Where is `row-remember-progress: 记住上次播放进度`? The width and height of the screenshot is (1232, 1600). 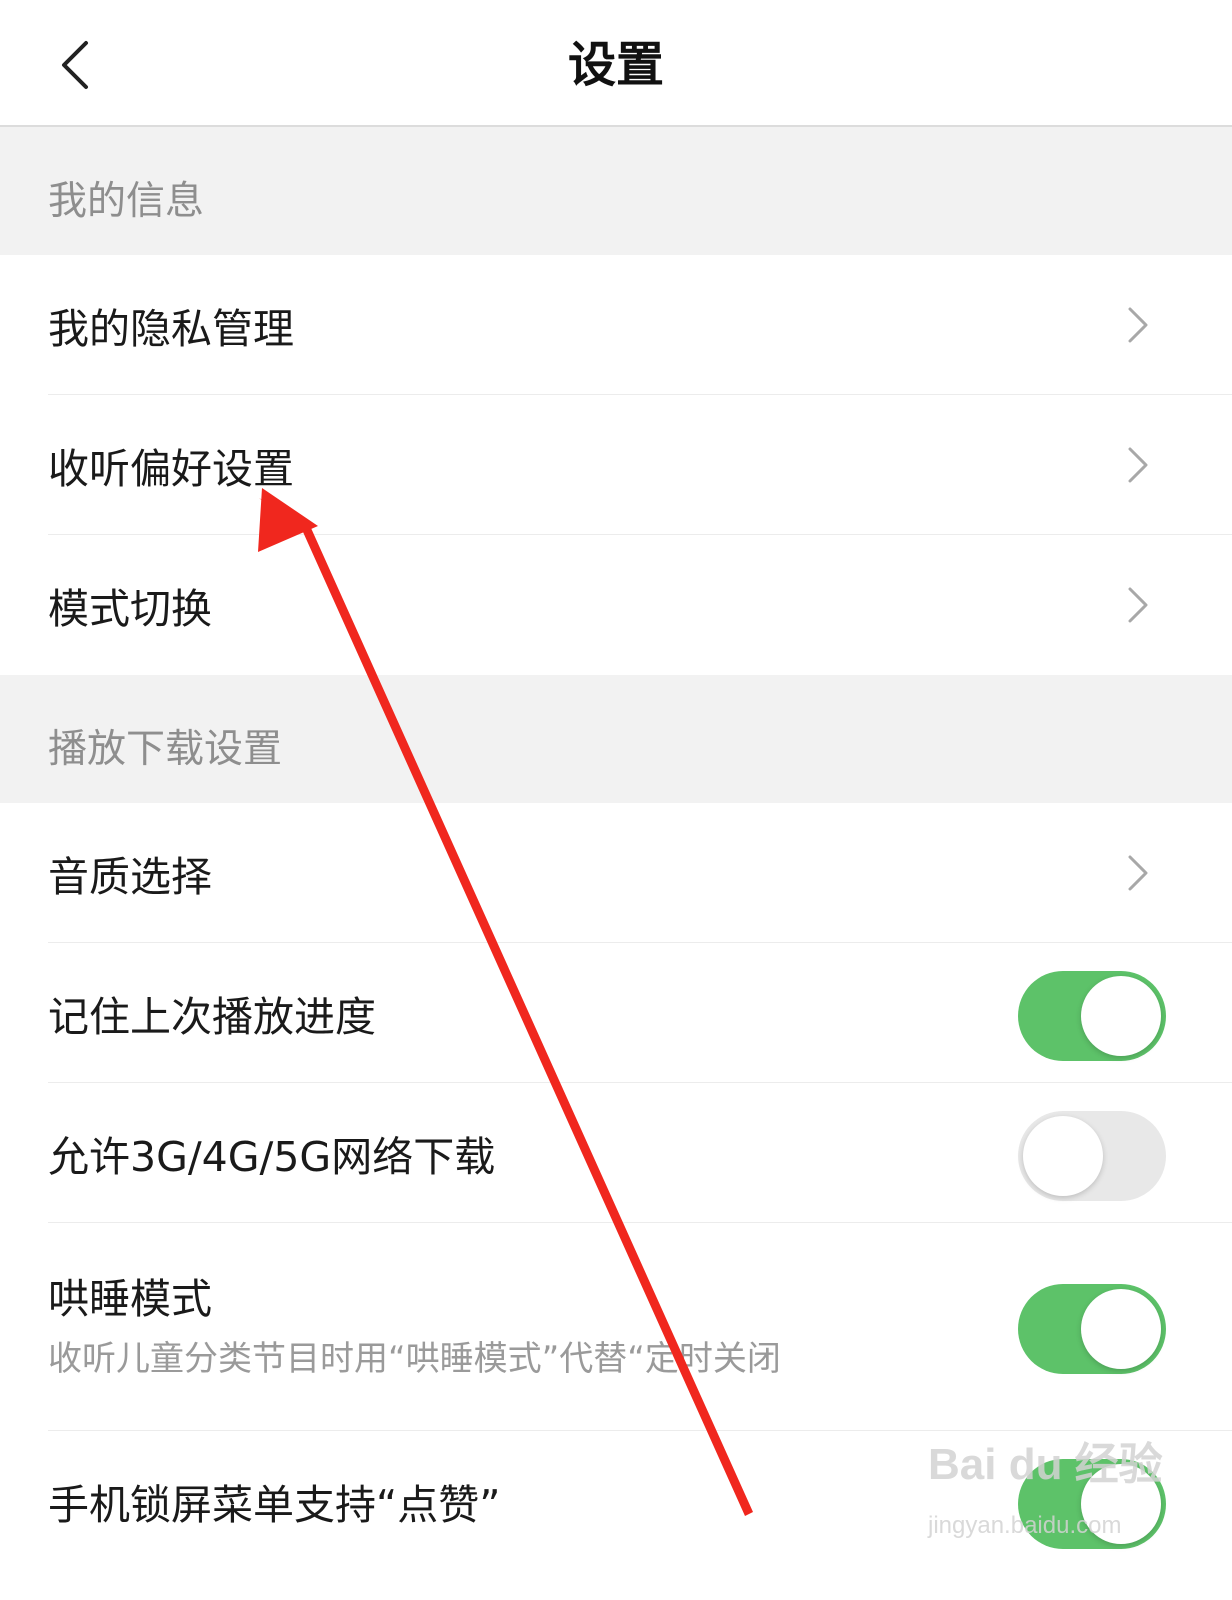
row-remember-progress: 记住上次播放进度 is located at coordinates (616, 1013).